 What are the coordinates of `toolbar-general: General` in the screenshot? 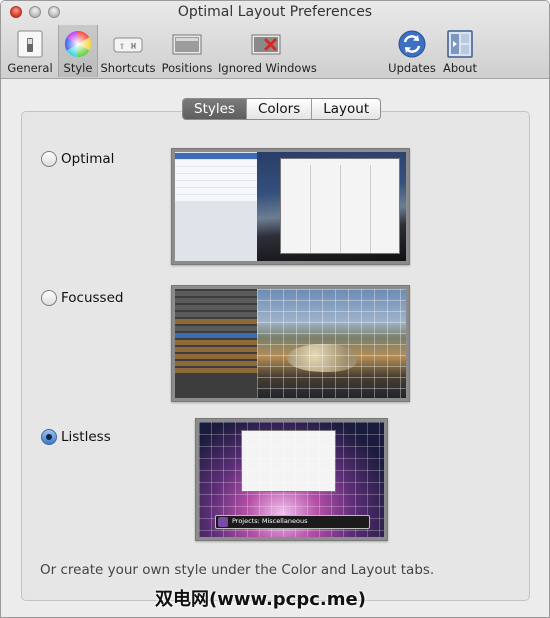 It's located at (30, 51).